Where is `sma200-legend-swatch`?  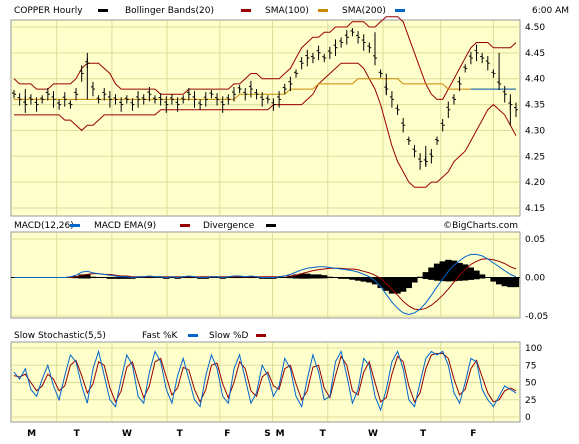
sma200-legend-swatch is located at coordinates (400, 10).